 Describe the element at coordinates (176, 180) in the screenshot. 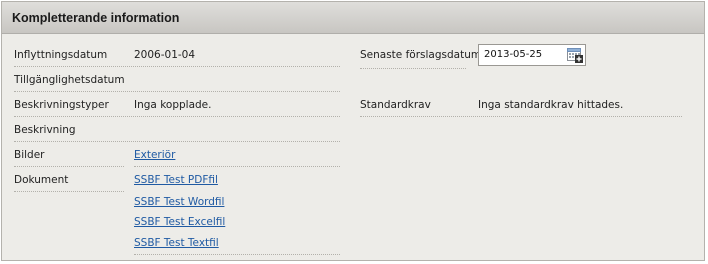

I see `link-document-pdf: SSBF Test PDFfil` at that location.